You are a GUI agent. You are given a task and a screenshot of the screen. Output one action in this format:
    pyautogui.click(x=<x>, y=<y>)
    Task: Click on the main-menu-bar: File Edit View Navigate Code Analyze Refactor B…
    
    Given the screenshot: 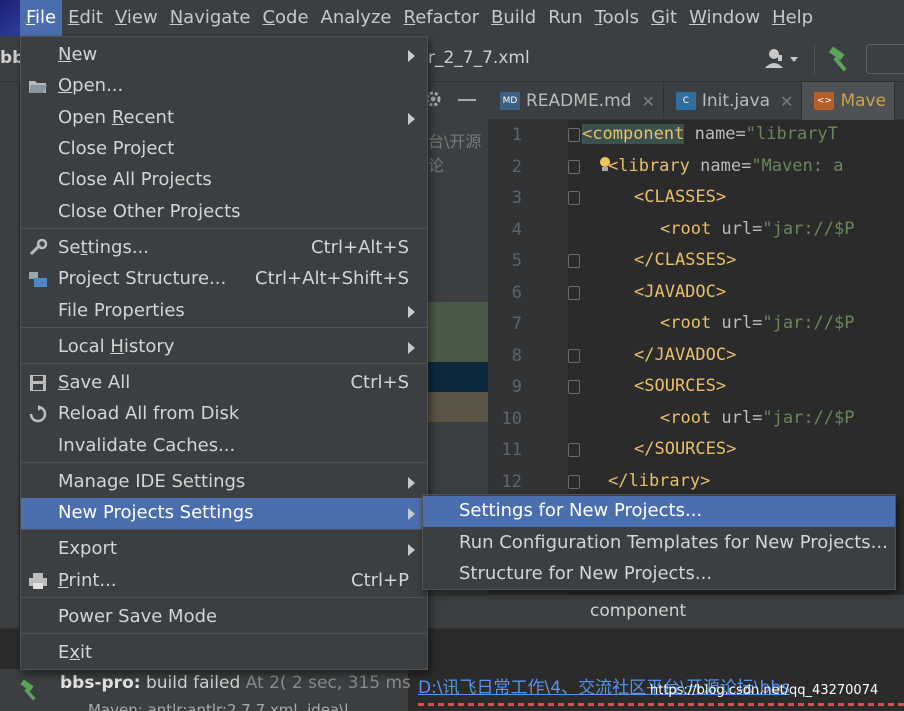 What is the action you would take?
    pyautogui.click(x=452, y=18)
    